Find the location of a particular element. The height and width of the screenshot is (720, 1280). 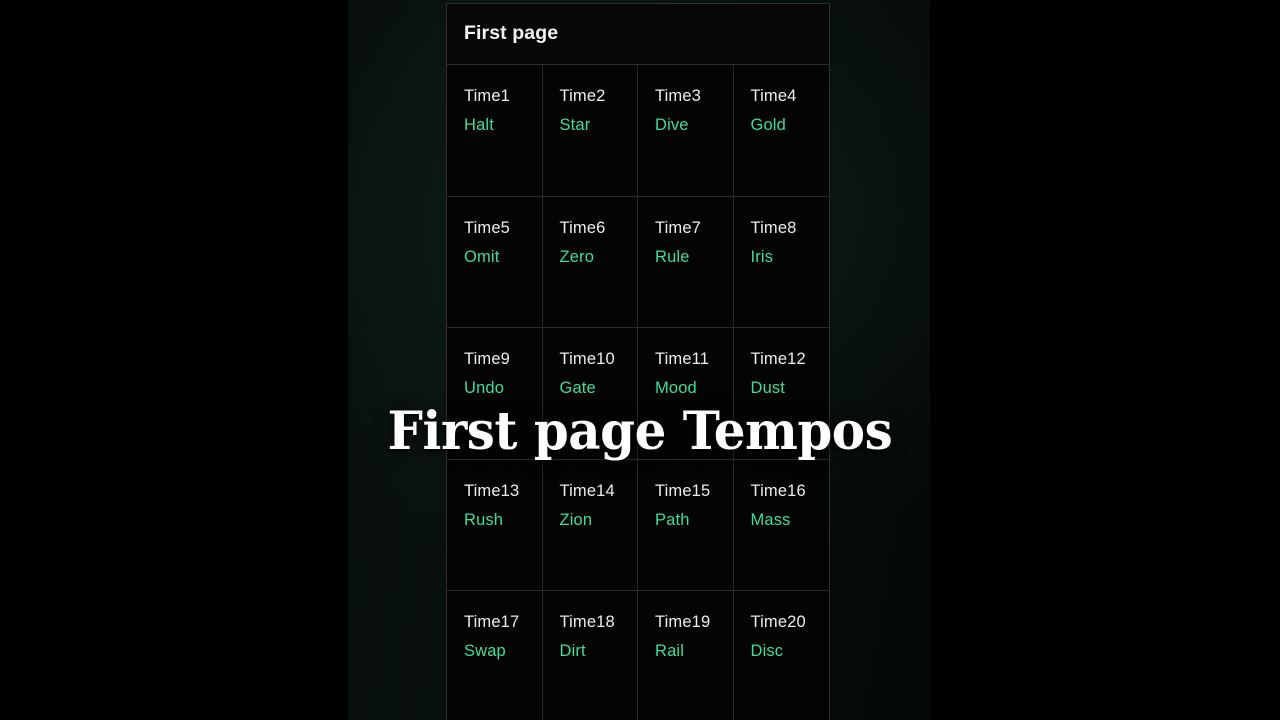

tempo-cell-value: Mass is located at coordinates (770, 519).